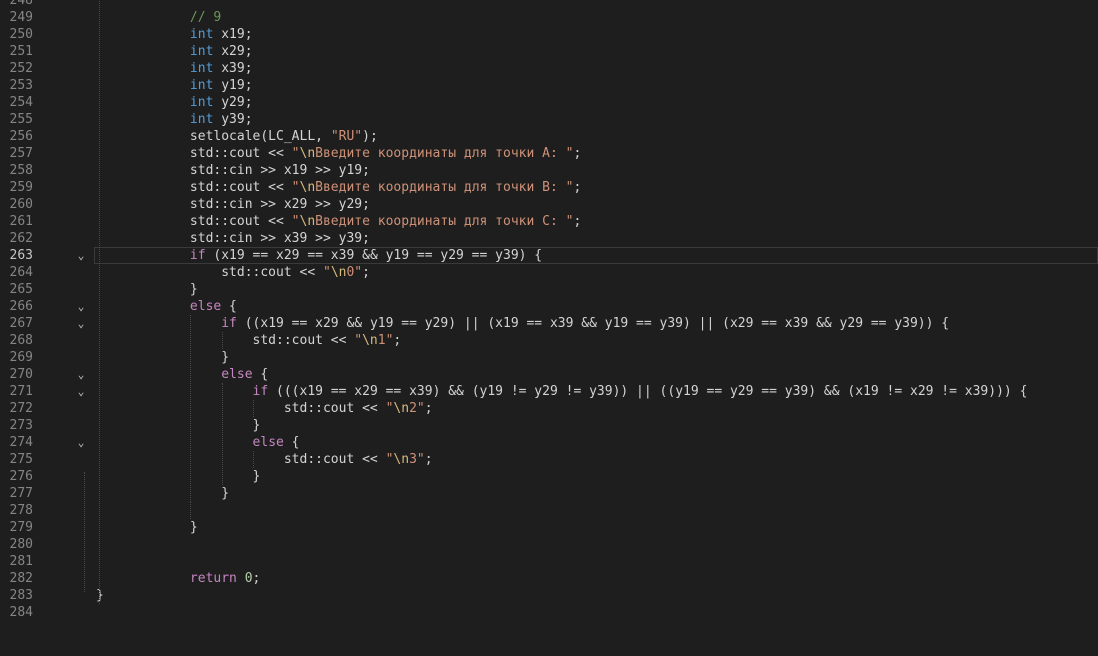 The width and height of the screenshot is (1098, 656). Describe the element at coordinates (233, 119) in the screenshot. I see `code-token: y39;` at that location.